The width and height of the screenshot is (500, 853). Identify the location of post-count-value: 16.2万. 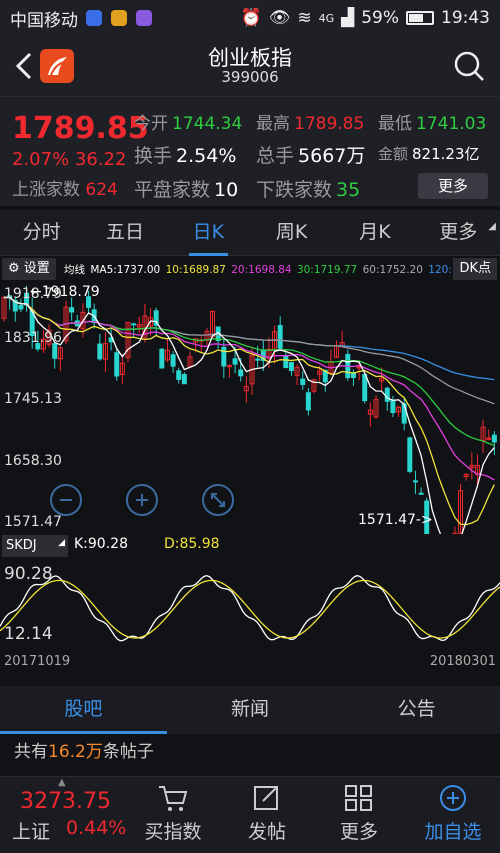
(75, 752).